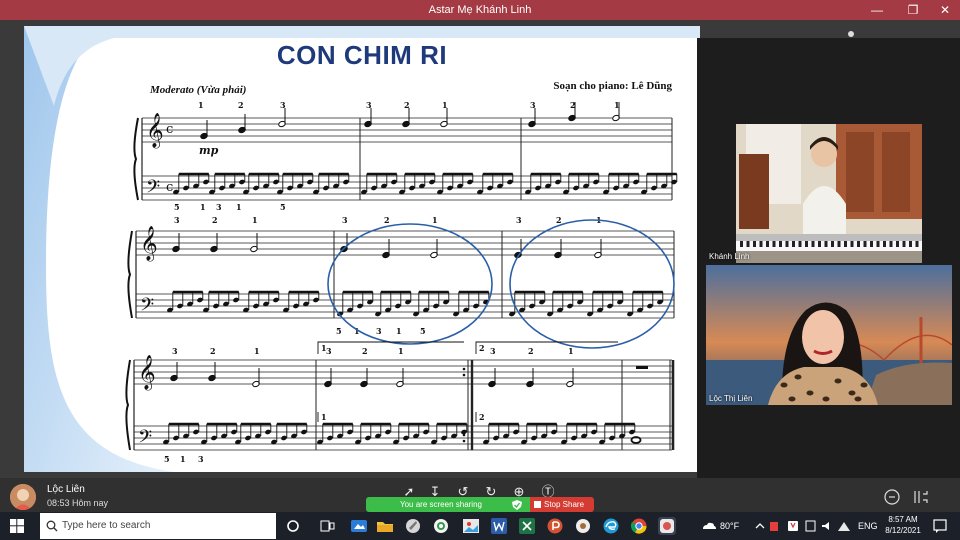 The width and height of the screenshot is (960, 540). Describe the element at coordinates (527, 526) in the screenshot. I see `excel-icon` at that location.